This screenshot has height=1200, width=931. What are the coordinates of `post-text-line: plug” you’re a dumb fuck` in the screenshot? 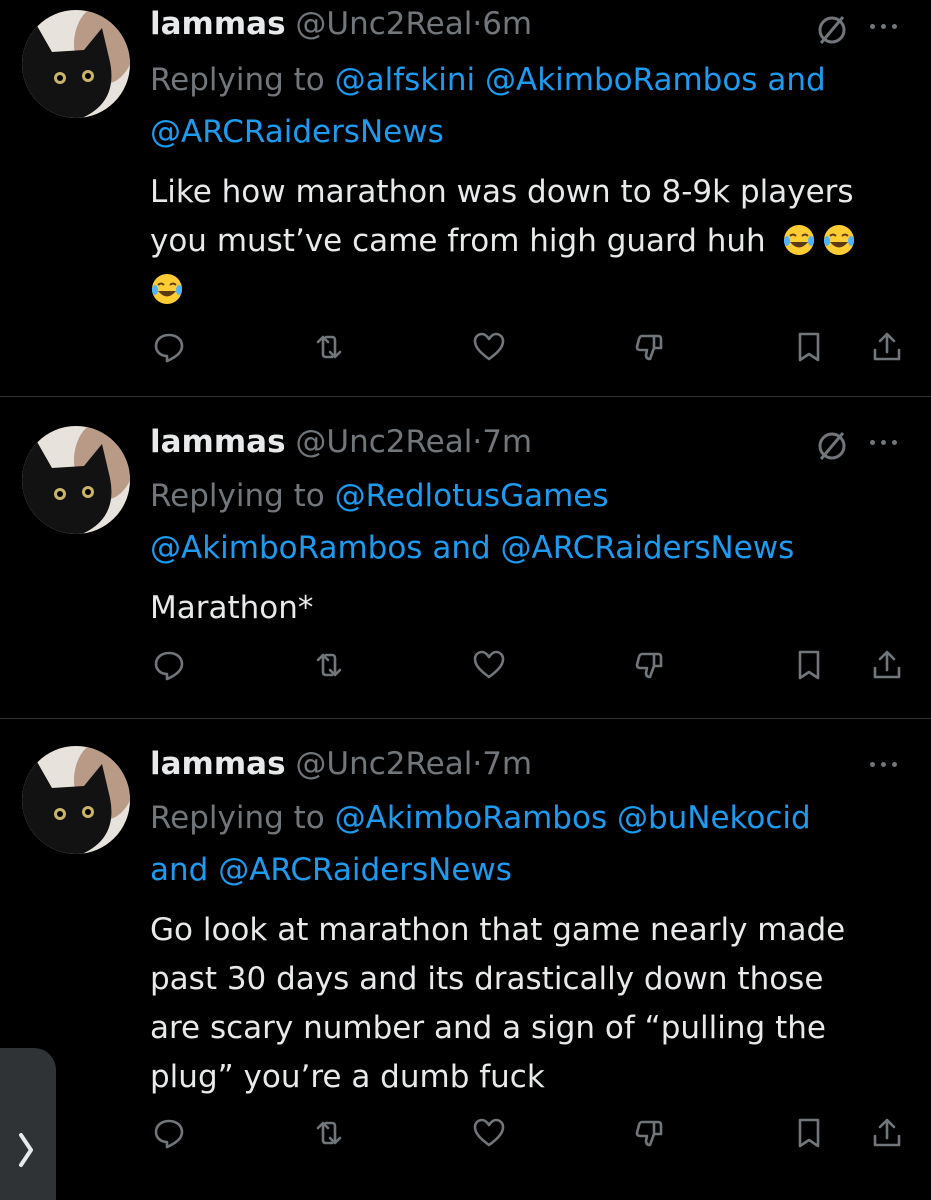 It's located at (347, 1077).